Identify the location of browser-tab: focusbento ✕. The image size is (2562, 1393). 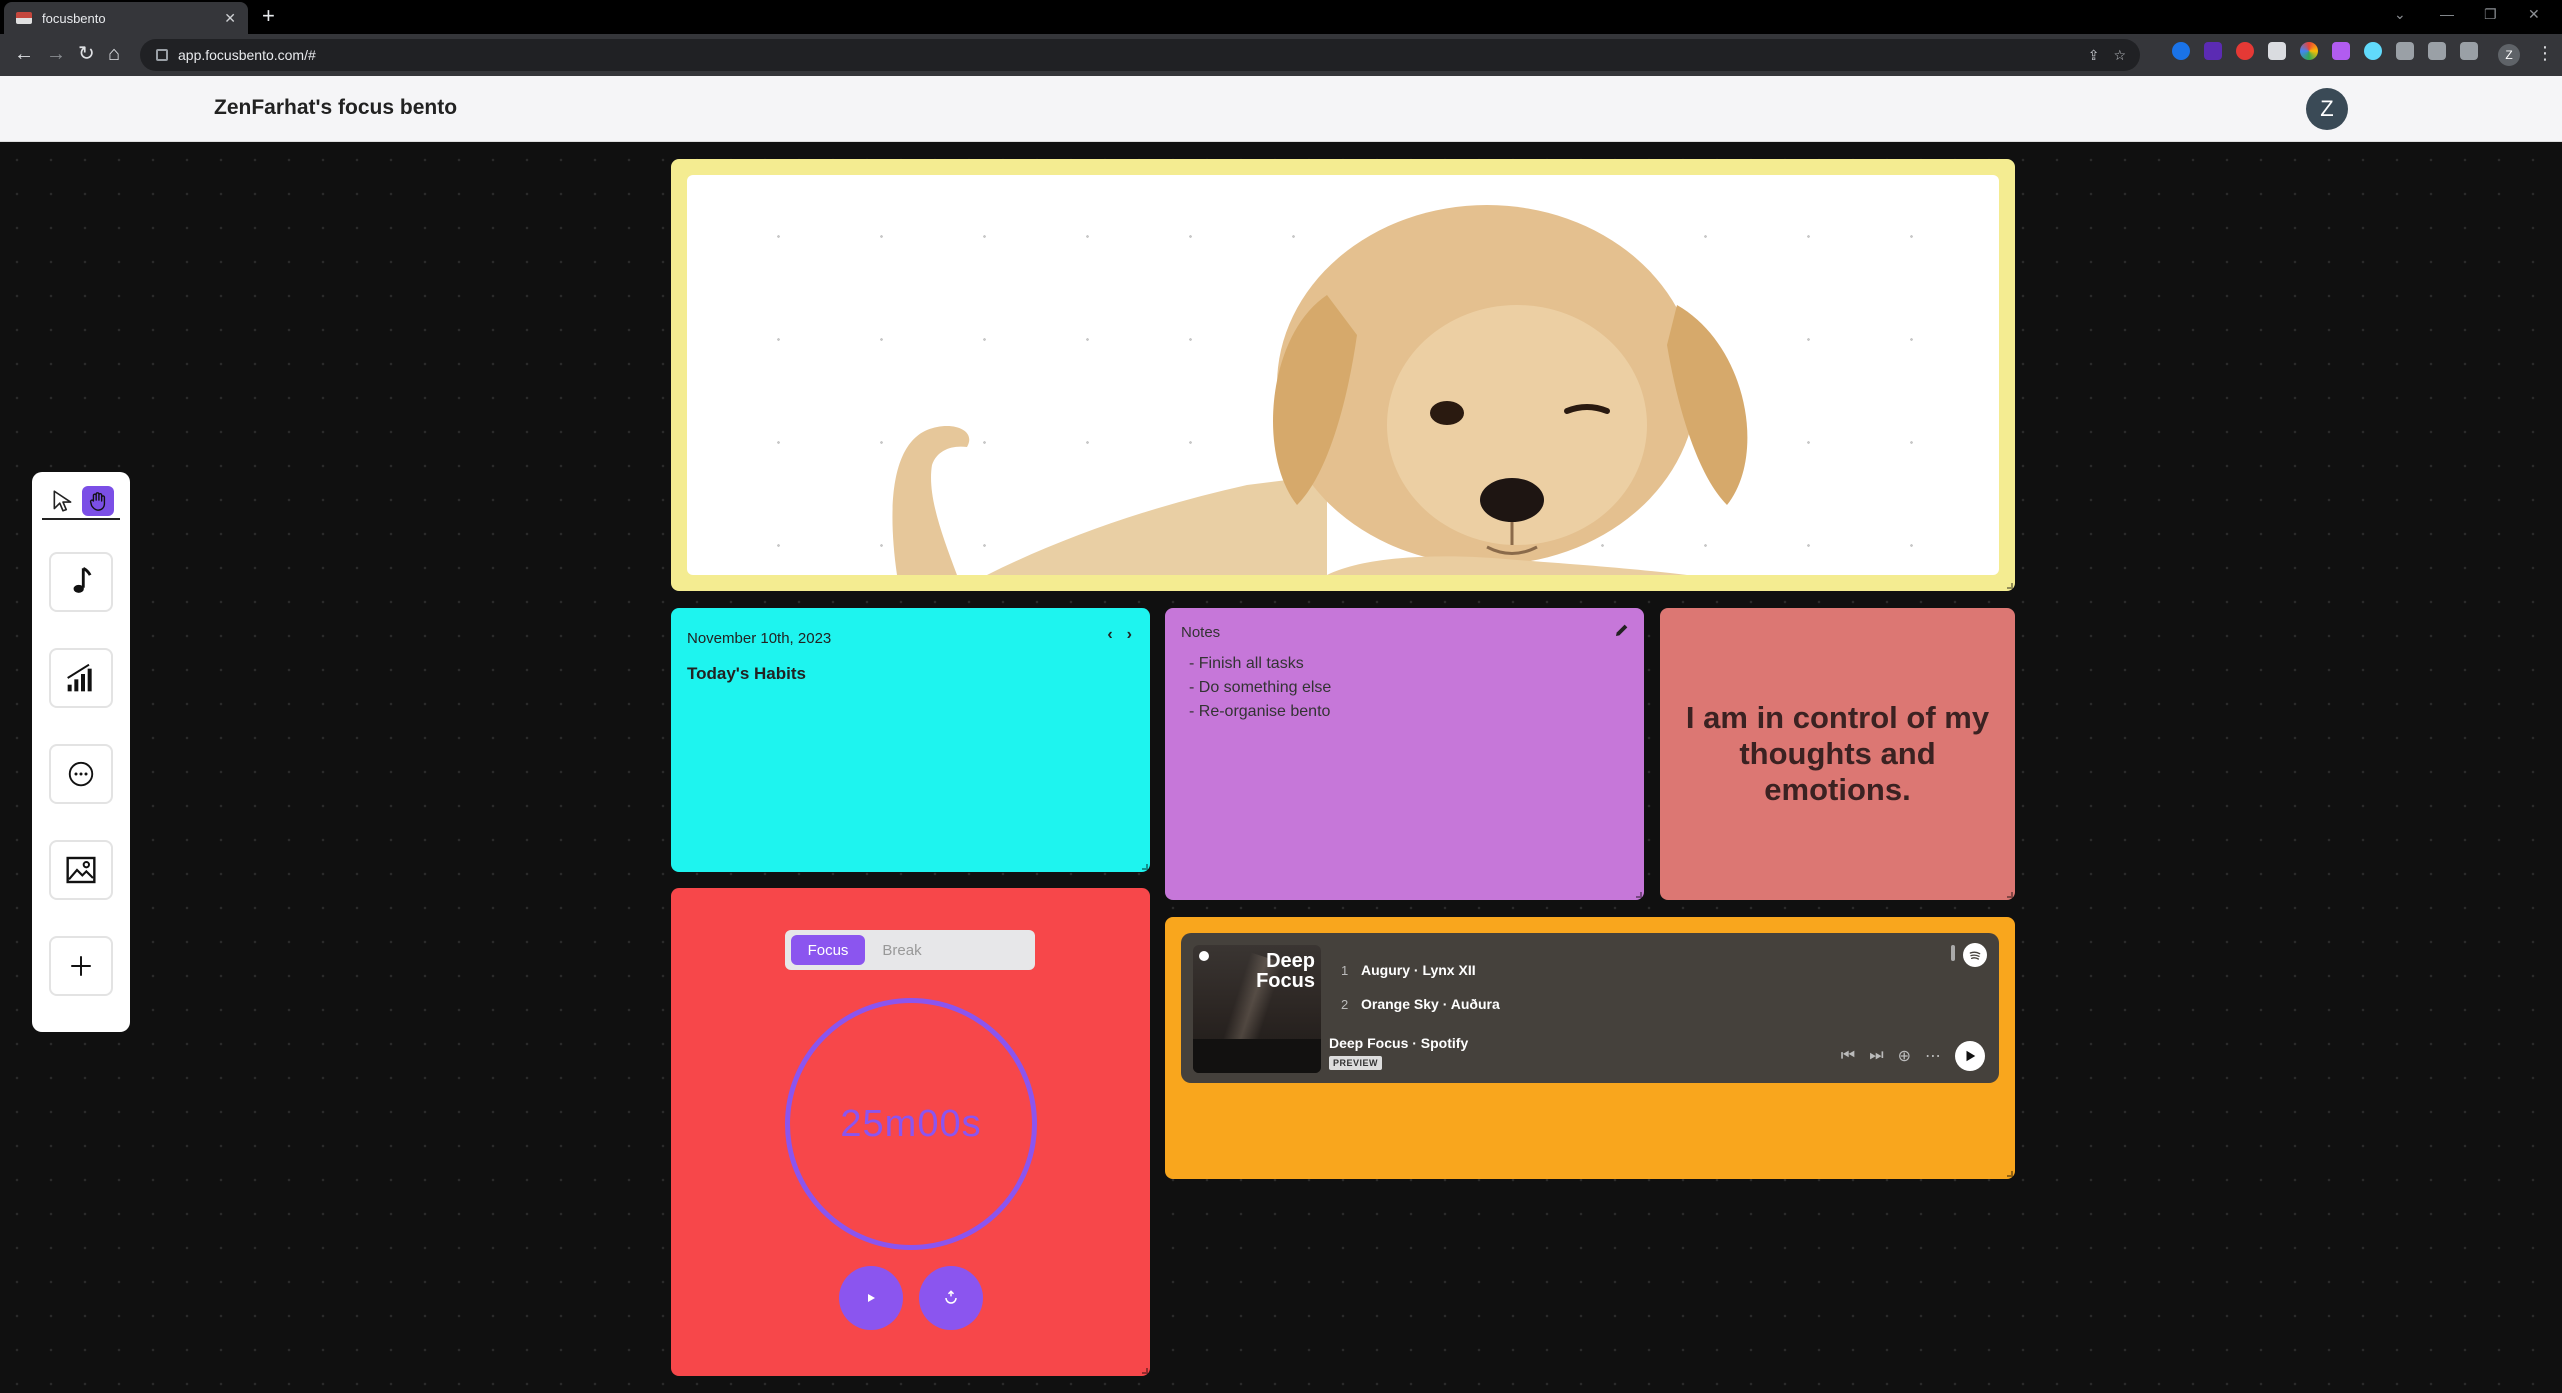
(126, 18).